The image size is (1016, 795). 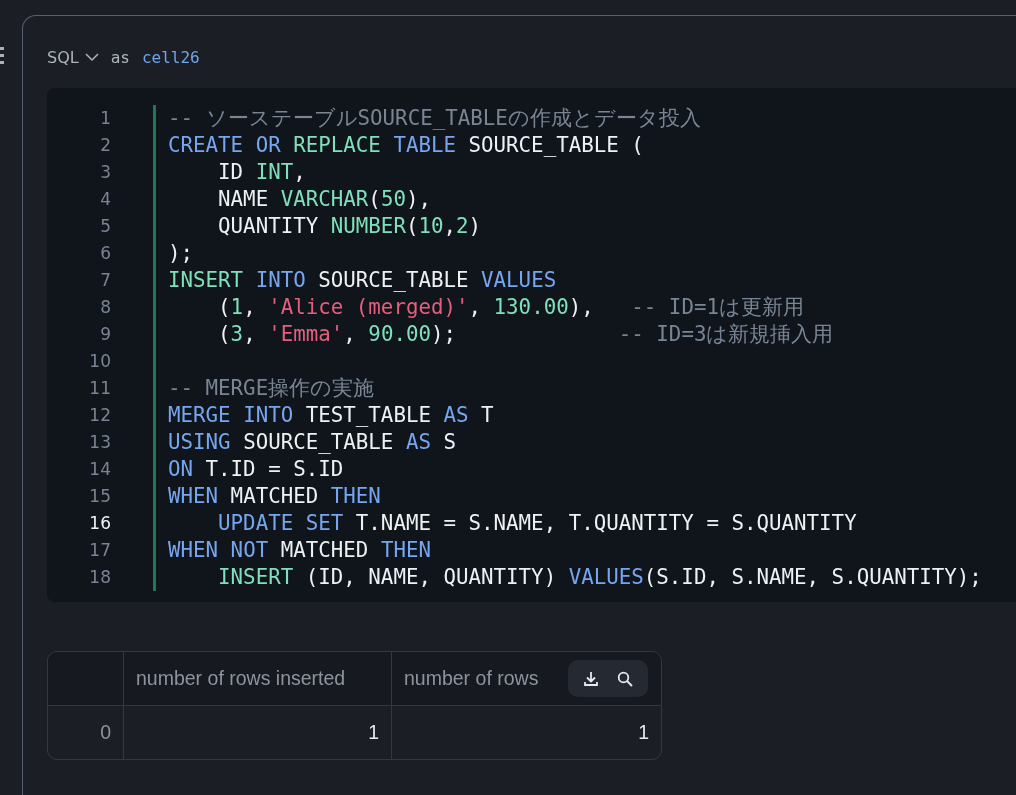 What do you see at coordinates (105, 199) in the screenshot?
I see `line-number: 4` at bounding box center [105, 199].